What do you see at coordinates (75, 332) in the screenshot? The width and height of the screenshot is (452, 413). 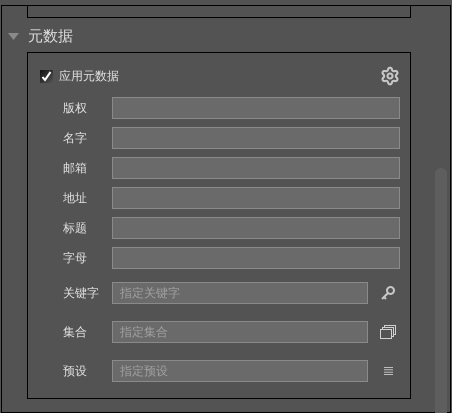 I see `field-label: 集合` at bounding box center [75, 332].